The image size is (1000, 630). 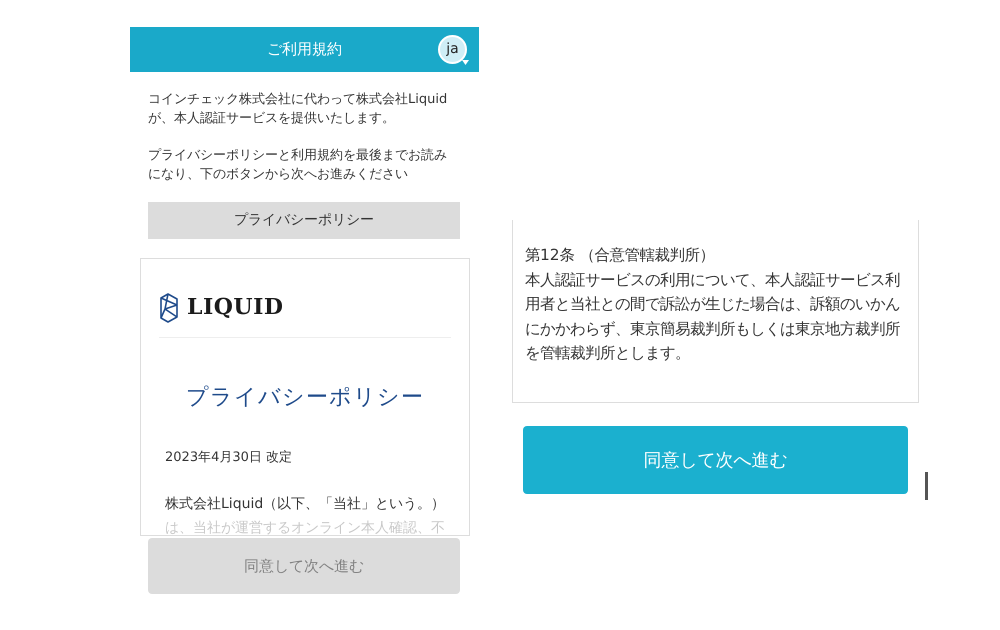 What do you see at coordinates (620, 255) in the screenshot?
I see `terms-heading: 第12条 （合意管轄裁判所）` at bounding box center [620, 255].